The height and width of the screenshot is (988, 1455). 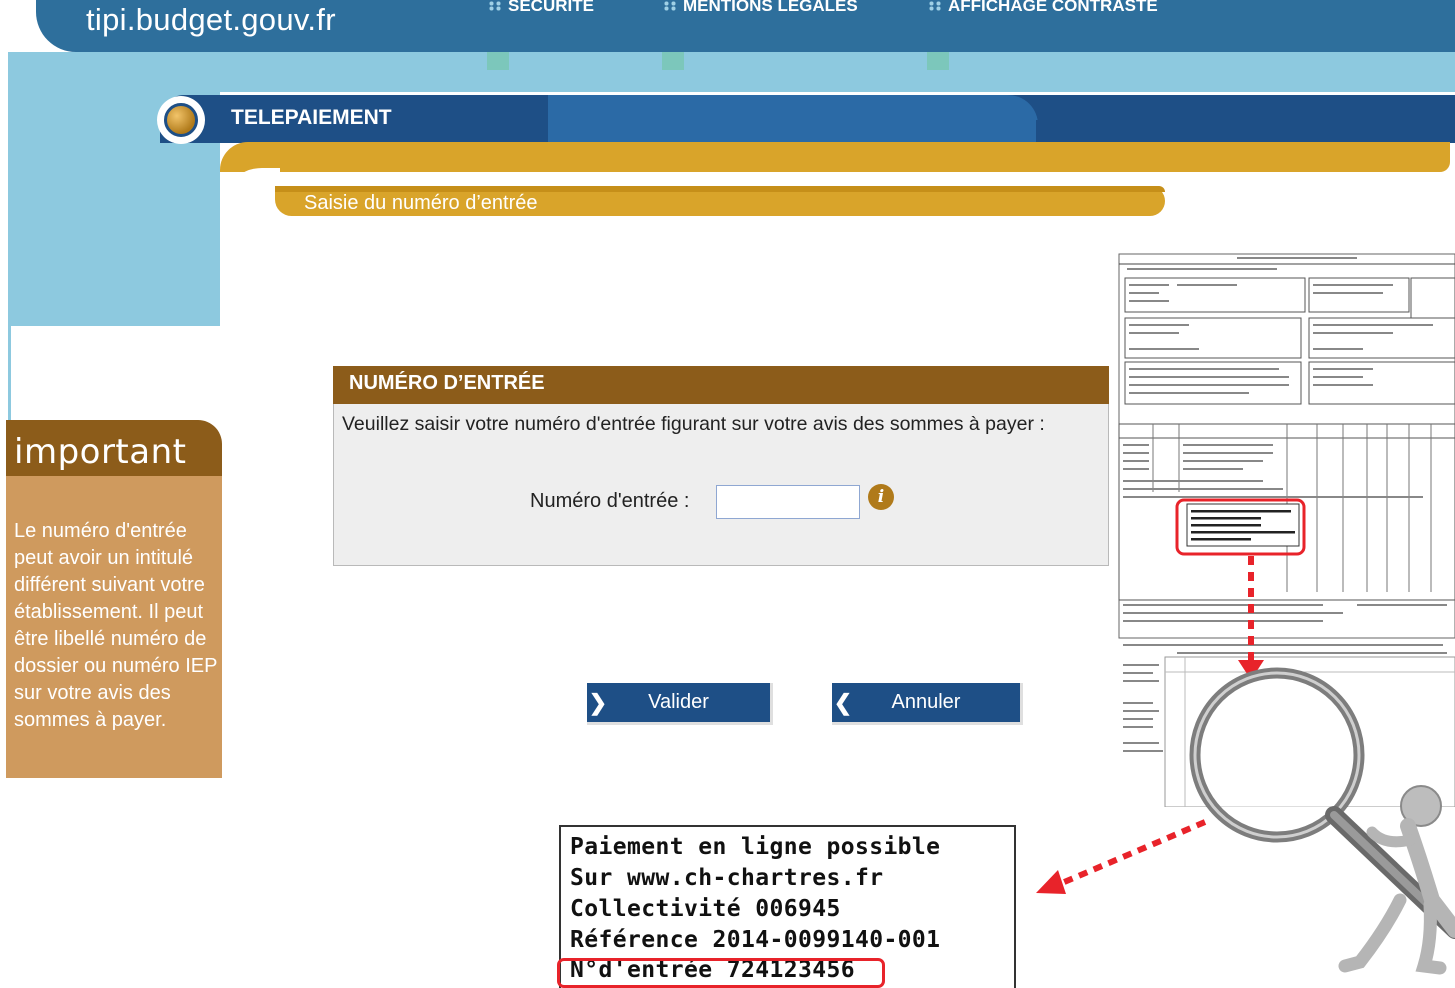 What do you see at coordinates (770, 7) in the screenshot?
I see `link-label: MENTIONS LEGALES` at bounding box center [770, 7].